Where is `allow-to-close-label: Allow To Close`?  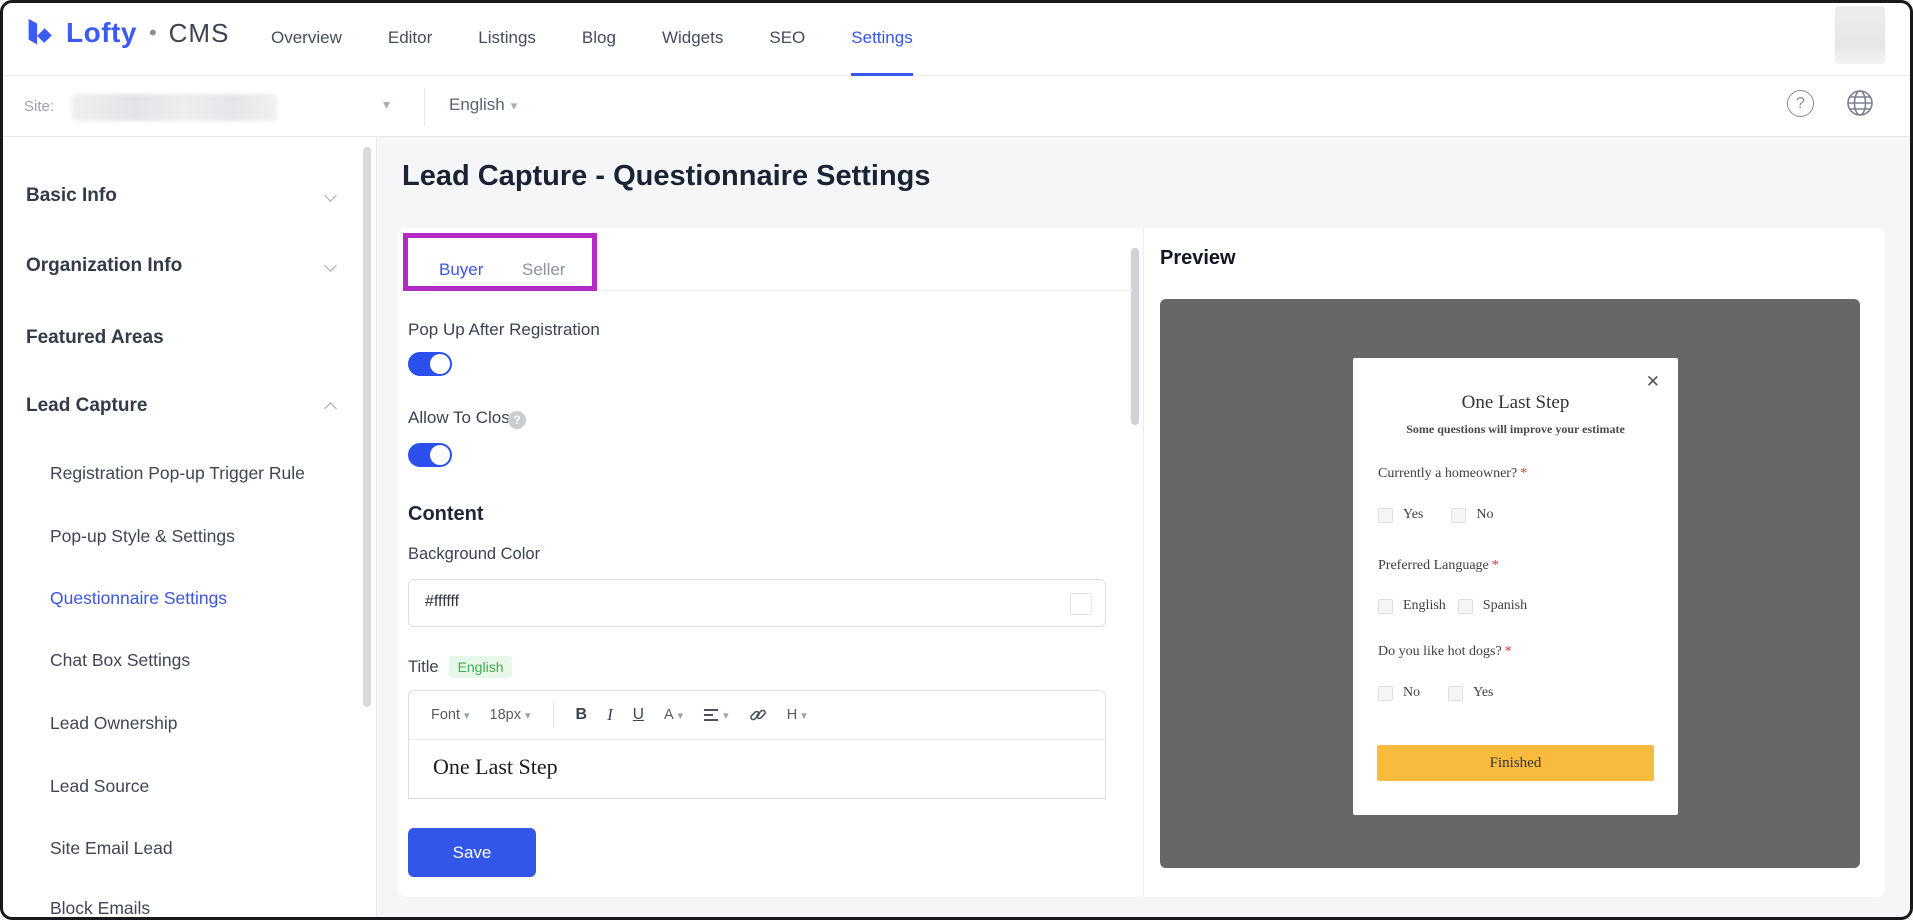 allow-to-close-label: Allow To Close is located at coordinates (464, 417).